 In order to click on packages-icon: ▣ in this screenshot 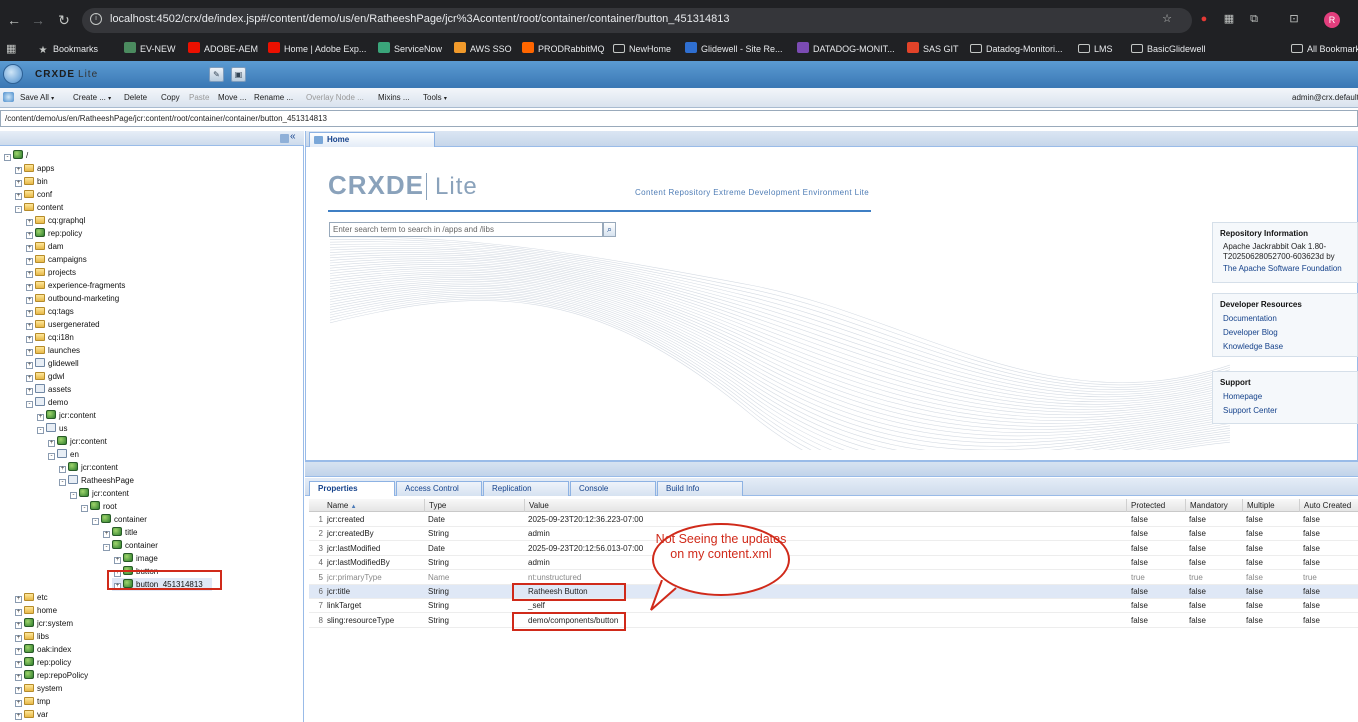, I will do `click(238, 74)`.